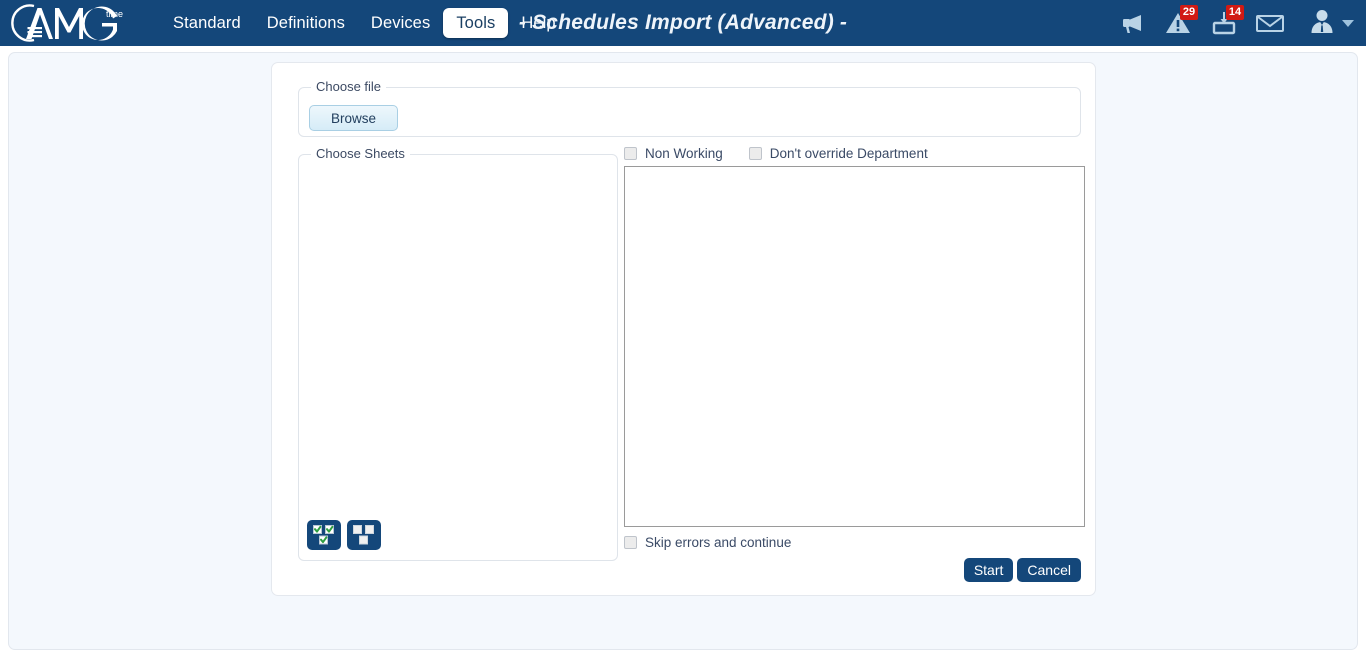  What do you see at coordinates (349, 86) in the screenshot?
I see `choose-file-legend: Choose file` at bounding box center [349, 86].